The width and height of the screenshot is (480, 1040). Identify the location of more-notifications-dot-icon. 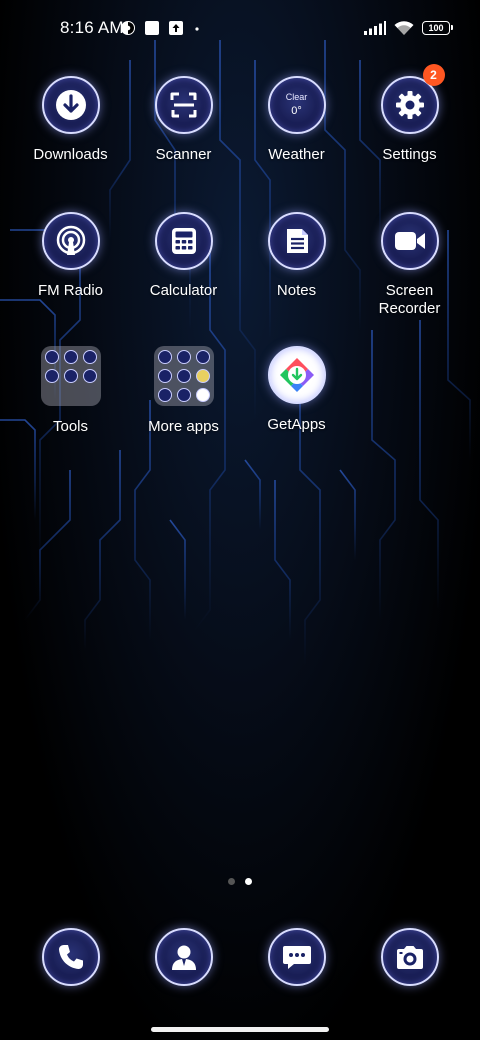
(197, 29).